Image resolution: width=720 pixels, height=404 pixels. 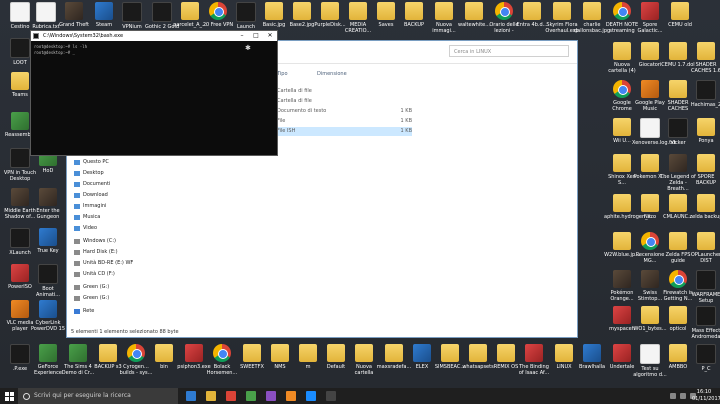 What do you see at coordinates (95, 206) in the screenshot?
I see `nav-item-label: Immagini` at bounding box center [95, 206].